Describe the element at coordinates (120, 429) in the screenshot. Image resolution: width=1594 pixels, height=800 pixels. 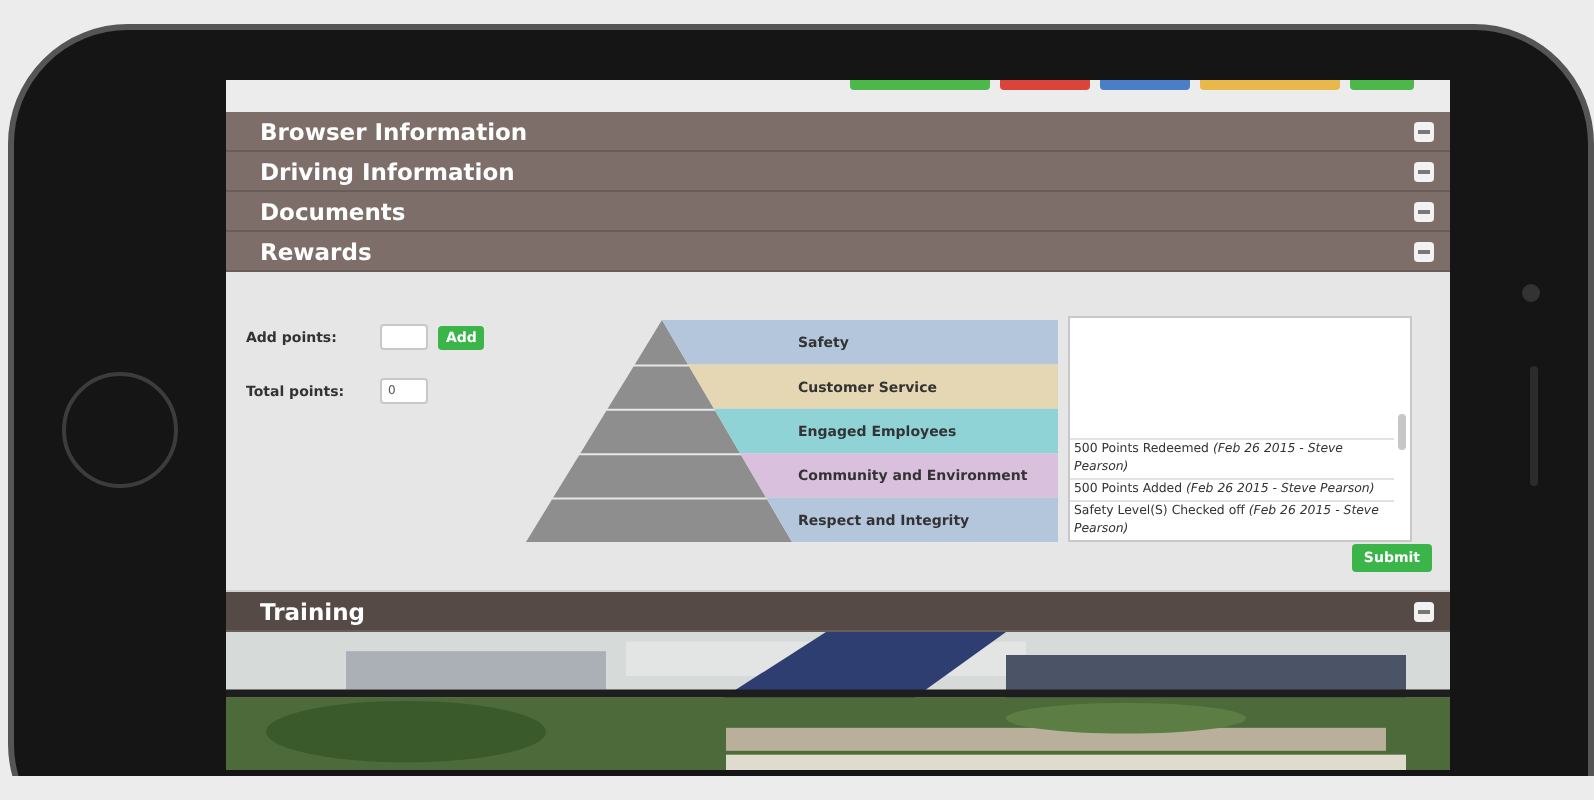
I see `home-button` at that location.